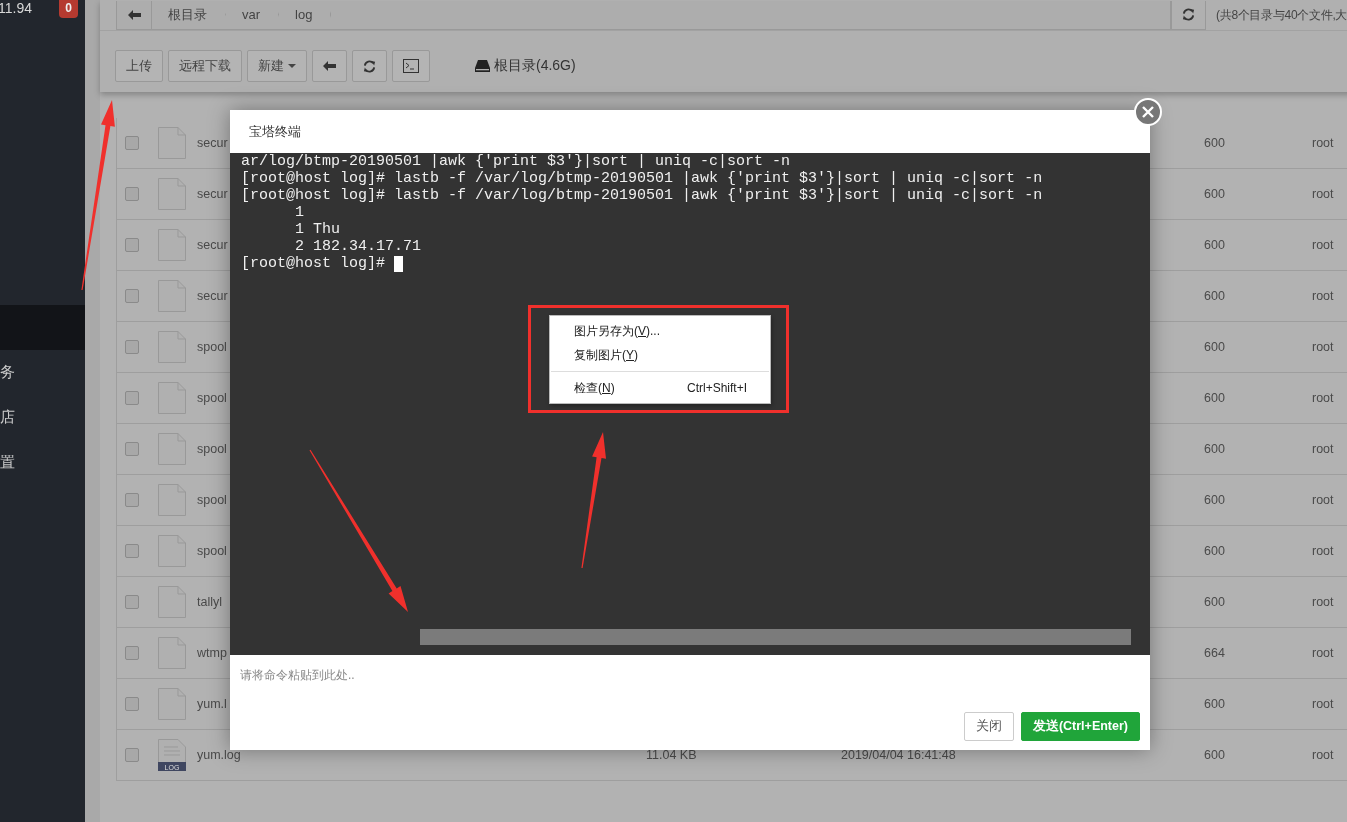  Describe the element at coordinates (1080, 726) in the screenshot. I see `send-button: 发送(Ctrl+Enter)` at that location.